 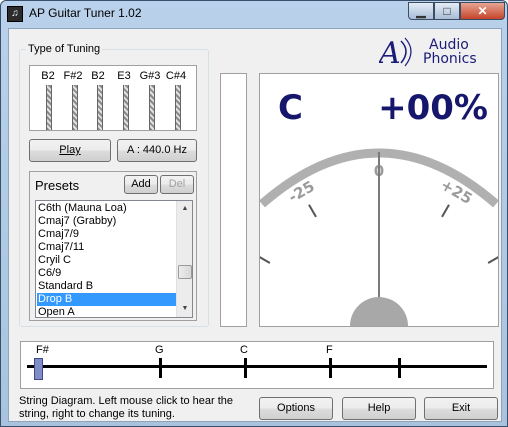 I want to click on list-item: Cmaj7 (Grabby), so click(x=107, y=221).